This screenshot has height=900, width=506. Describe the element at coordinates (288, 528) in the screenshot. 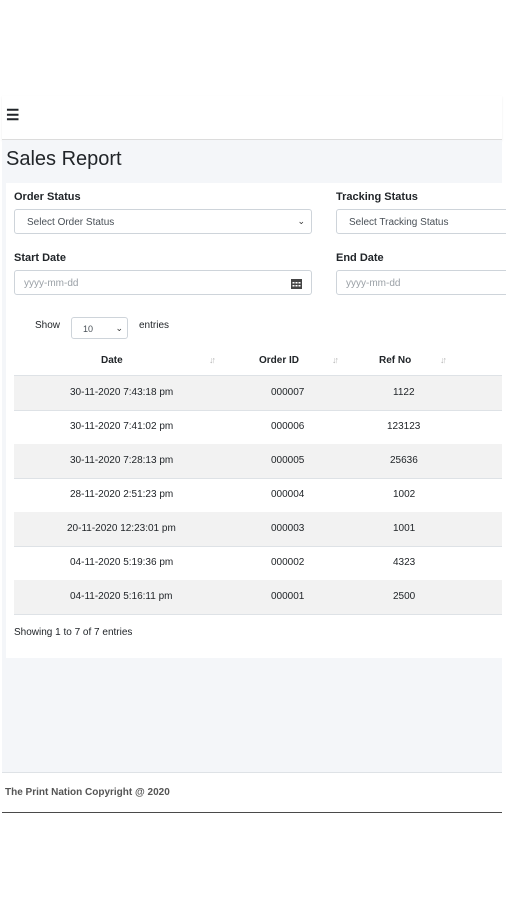

I see `cell-order-id: 000003` at that location.